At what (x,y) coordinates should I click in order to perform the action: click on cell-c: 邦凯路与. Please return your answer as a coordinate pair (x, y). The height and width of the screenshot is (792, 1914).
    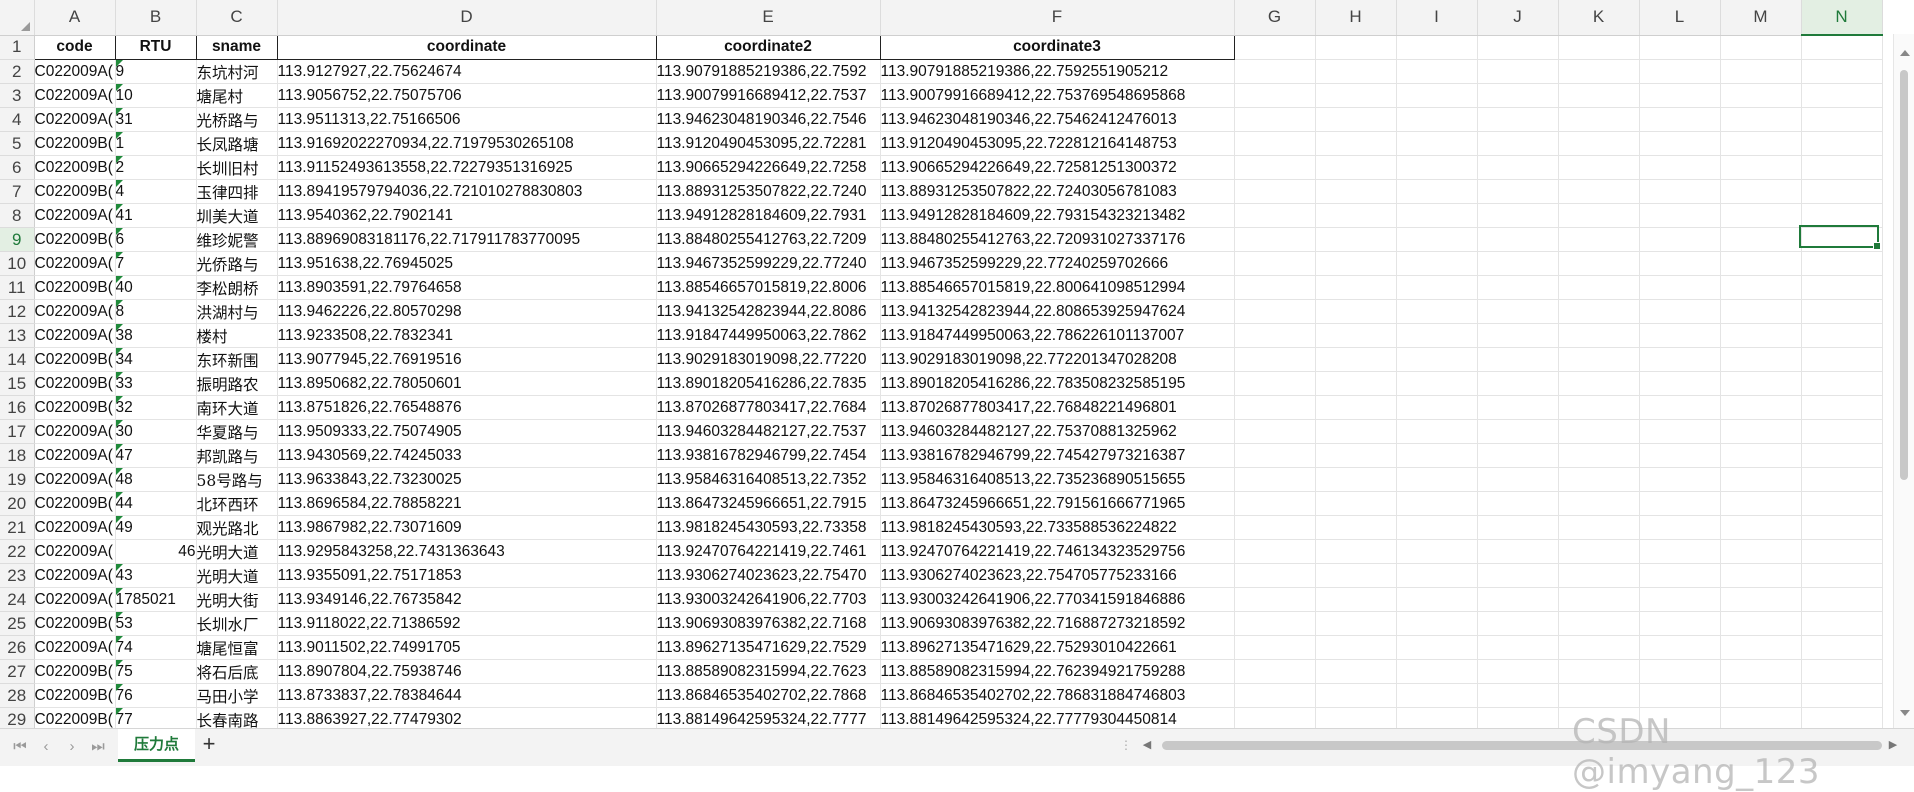
    Looking at the image, I should click on (237, 455).